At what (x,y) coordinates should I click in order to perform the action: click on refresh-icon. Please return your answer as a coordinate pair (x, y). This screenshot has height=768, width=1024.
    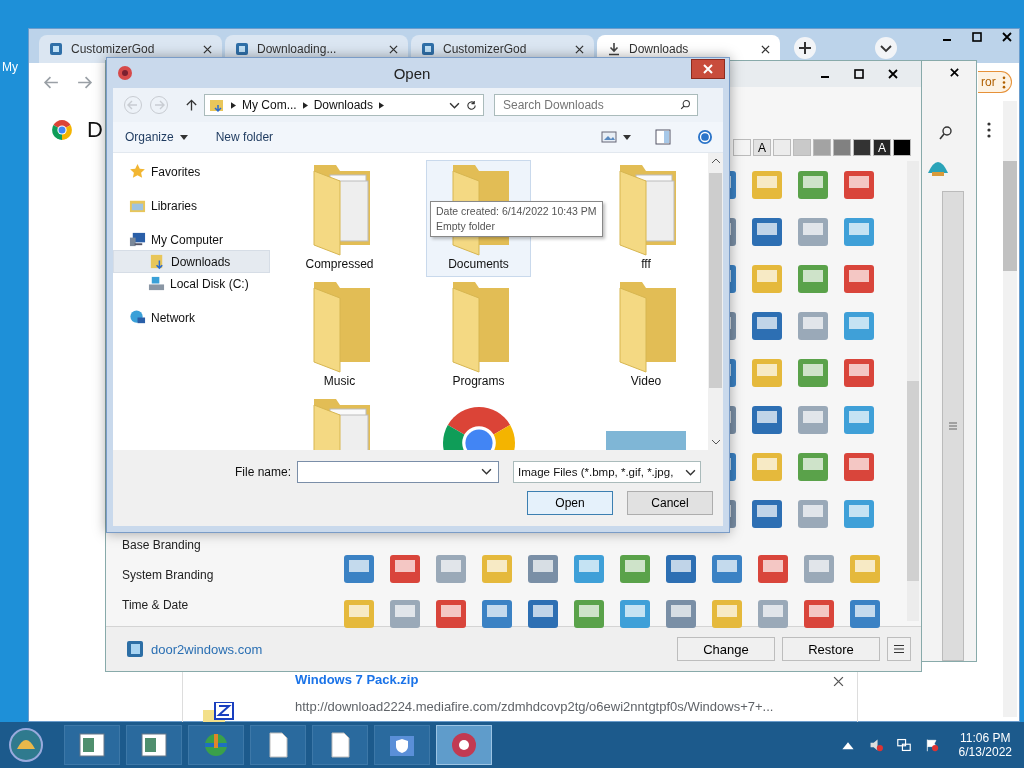
    Looking at the image, I should click on (471, 105).